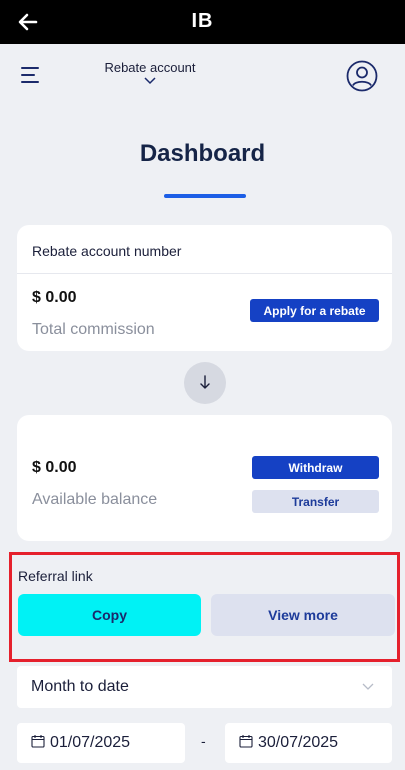 This screenshot has height=770, width=405. I want to click on rebate-account-title: Rebate account number, so click(107, 251).